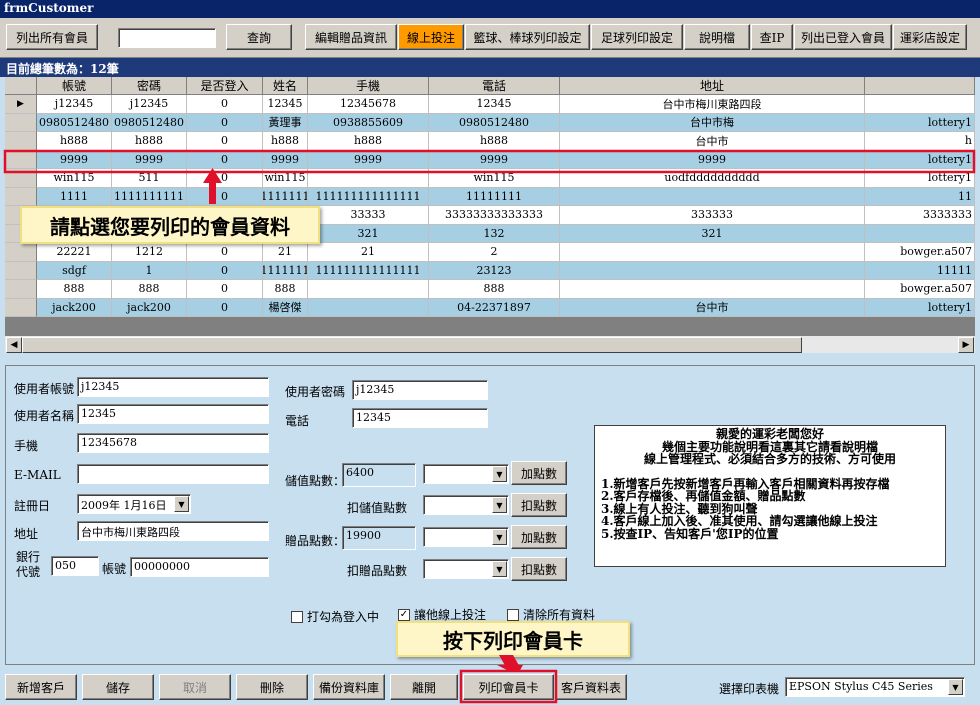 Image resolution: width=980 pixels, height=705 pixels. What do you see at coordinates (920, 307) in the screenshot?
I see `table-cell: lottery1` at bounding box center [920, 307].